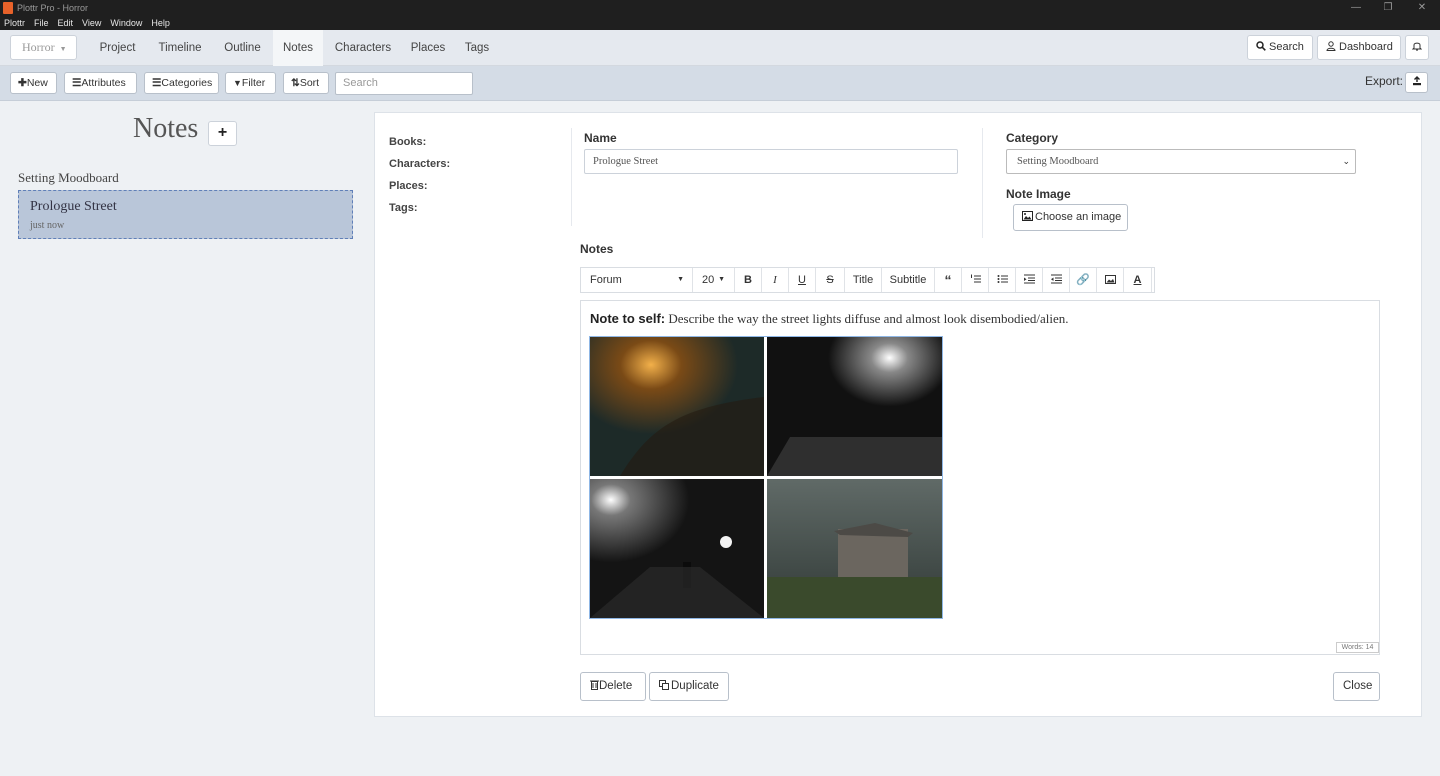  I want to click on link-icon: 🔗, so click(1083, 280).